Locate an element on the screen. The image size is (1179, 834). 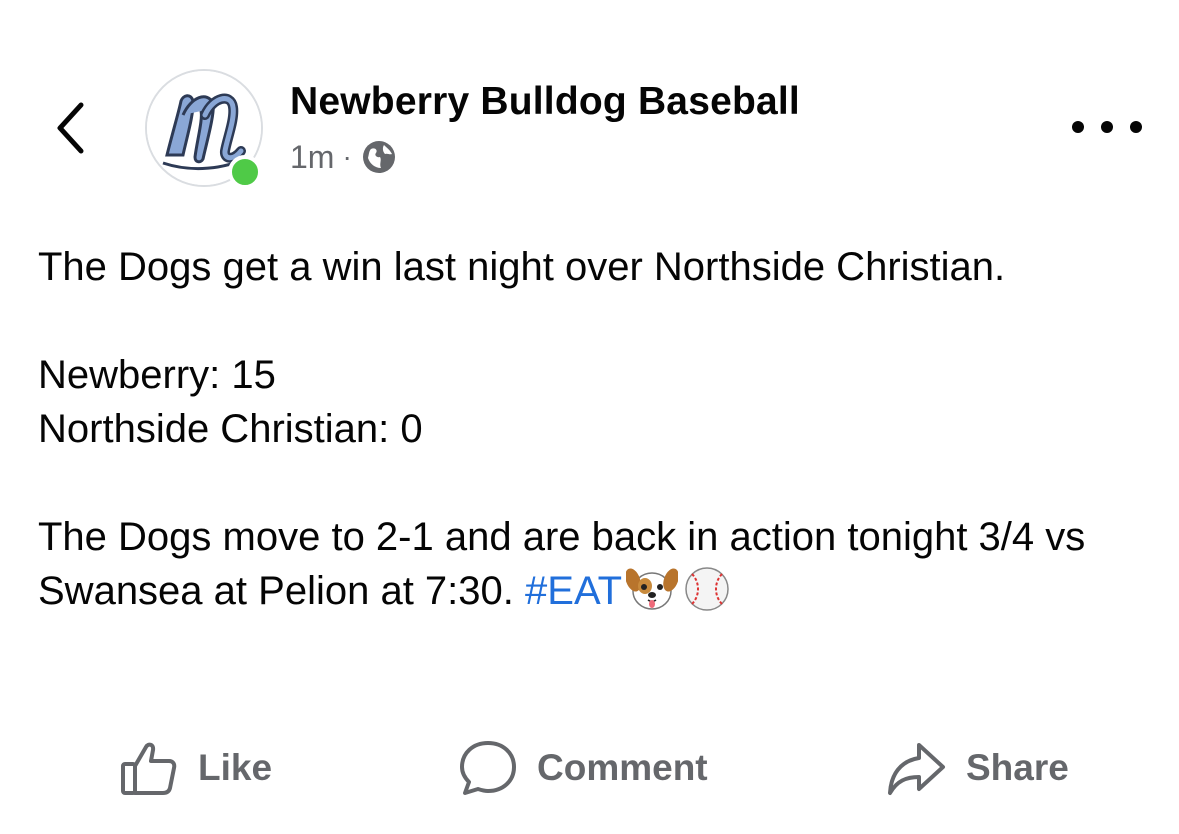
dog-face-icon is located at coordinates (652, 596).